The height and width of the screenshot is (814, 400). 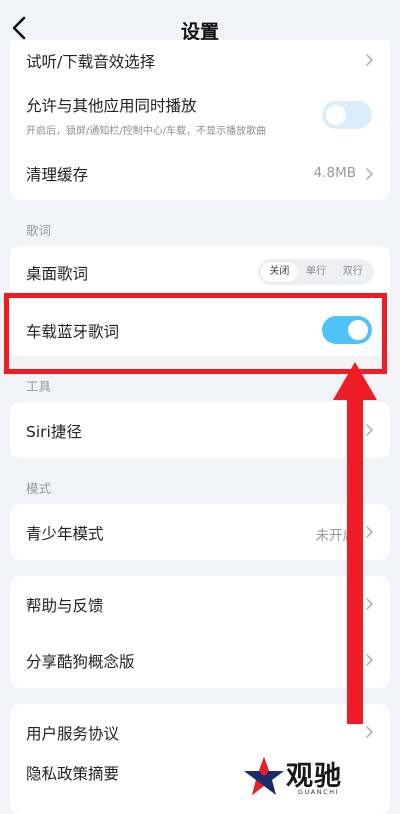 I want to click on tools-card: Siri捷径, so click(x=200, y=430).